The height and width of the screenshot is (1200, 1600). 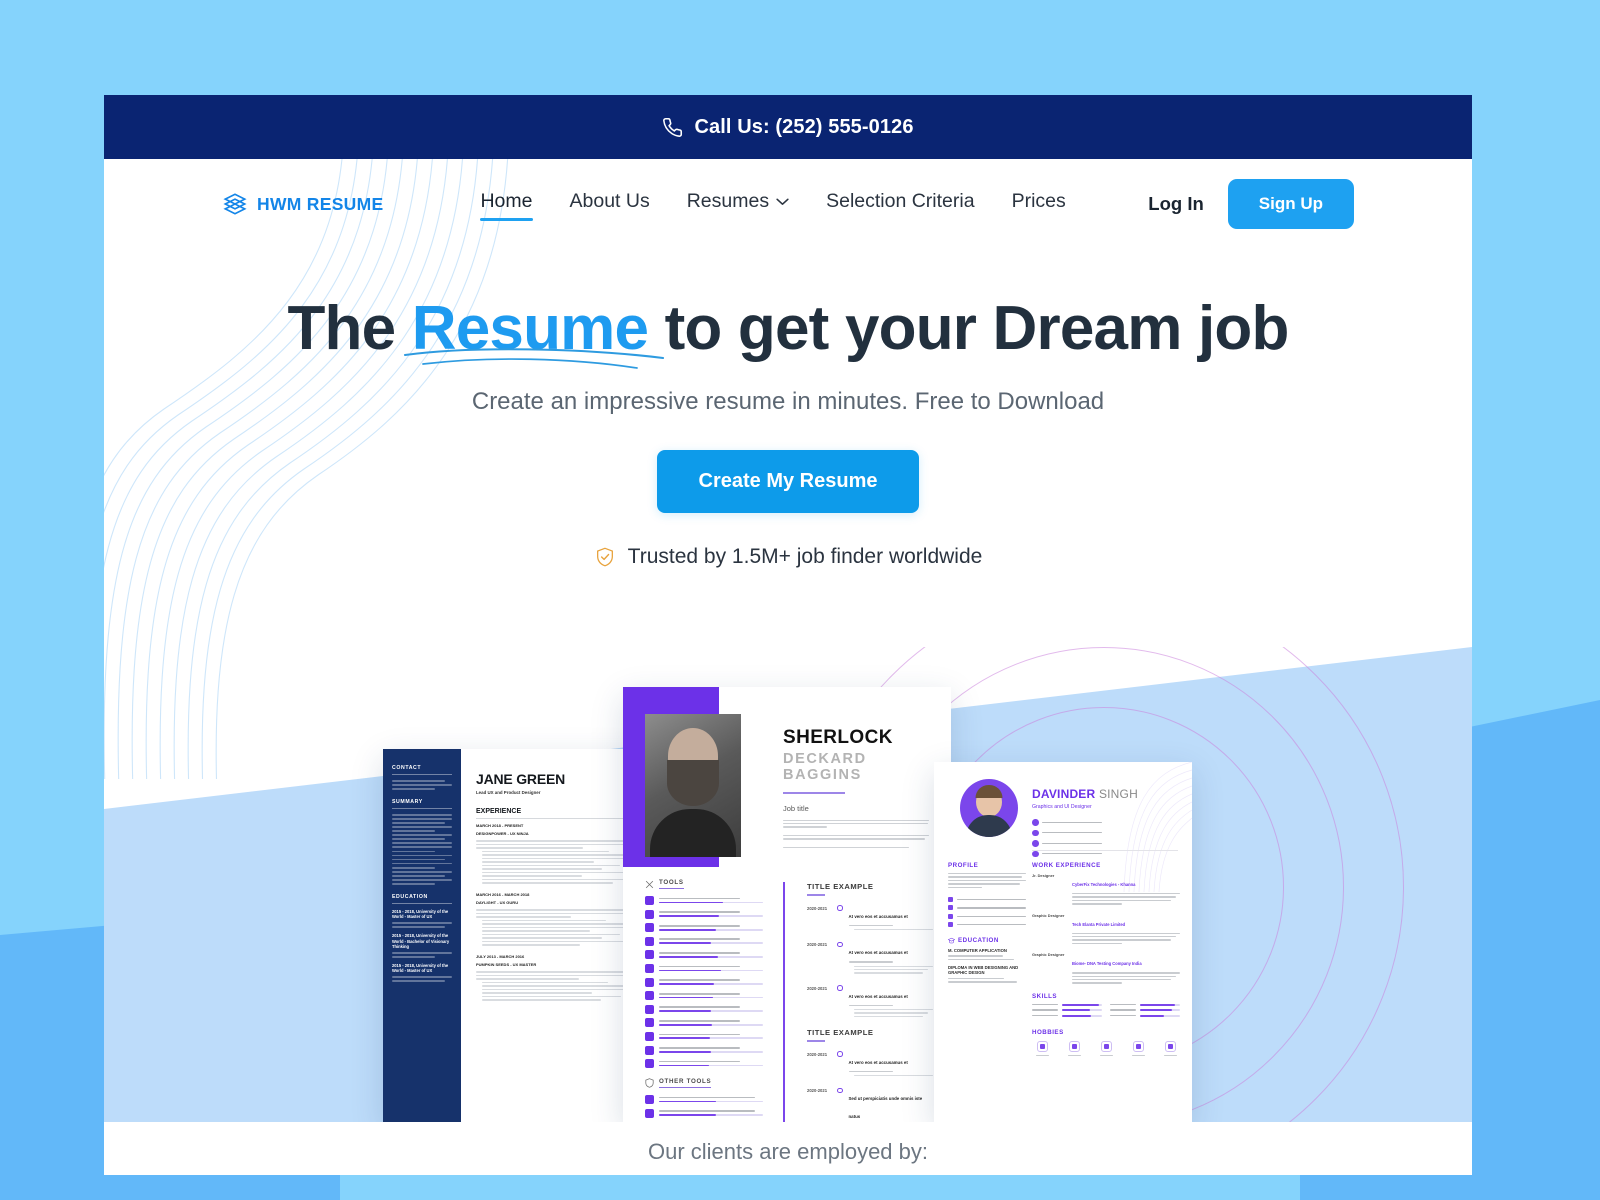 I want to click on davinder-role: Graphics and UI Designer, so click(x=1062, y=807).